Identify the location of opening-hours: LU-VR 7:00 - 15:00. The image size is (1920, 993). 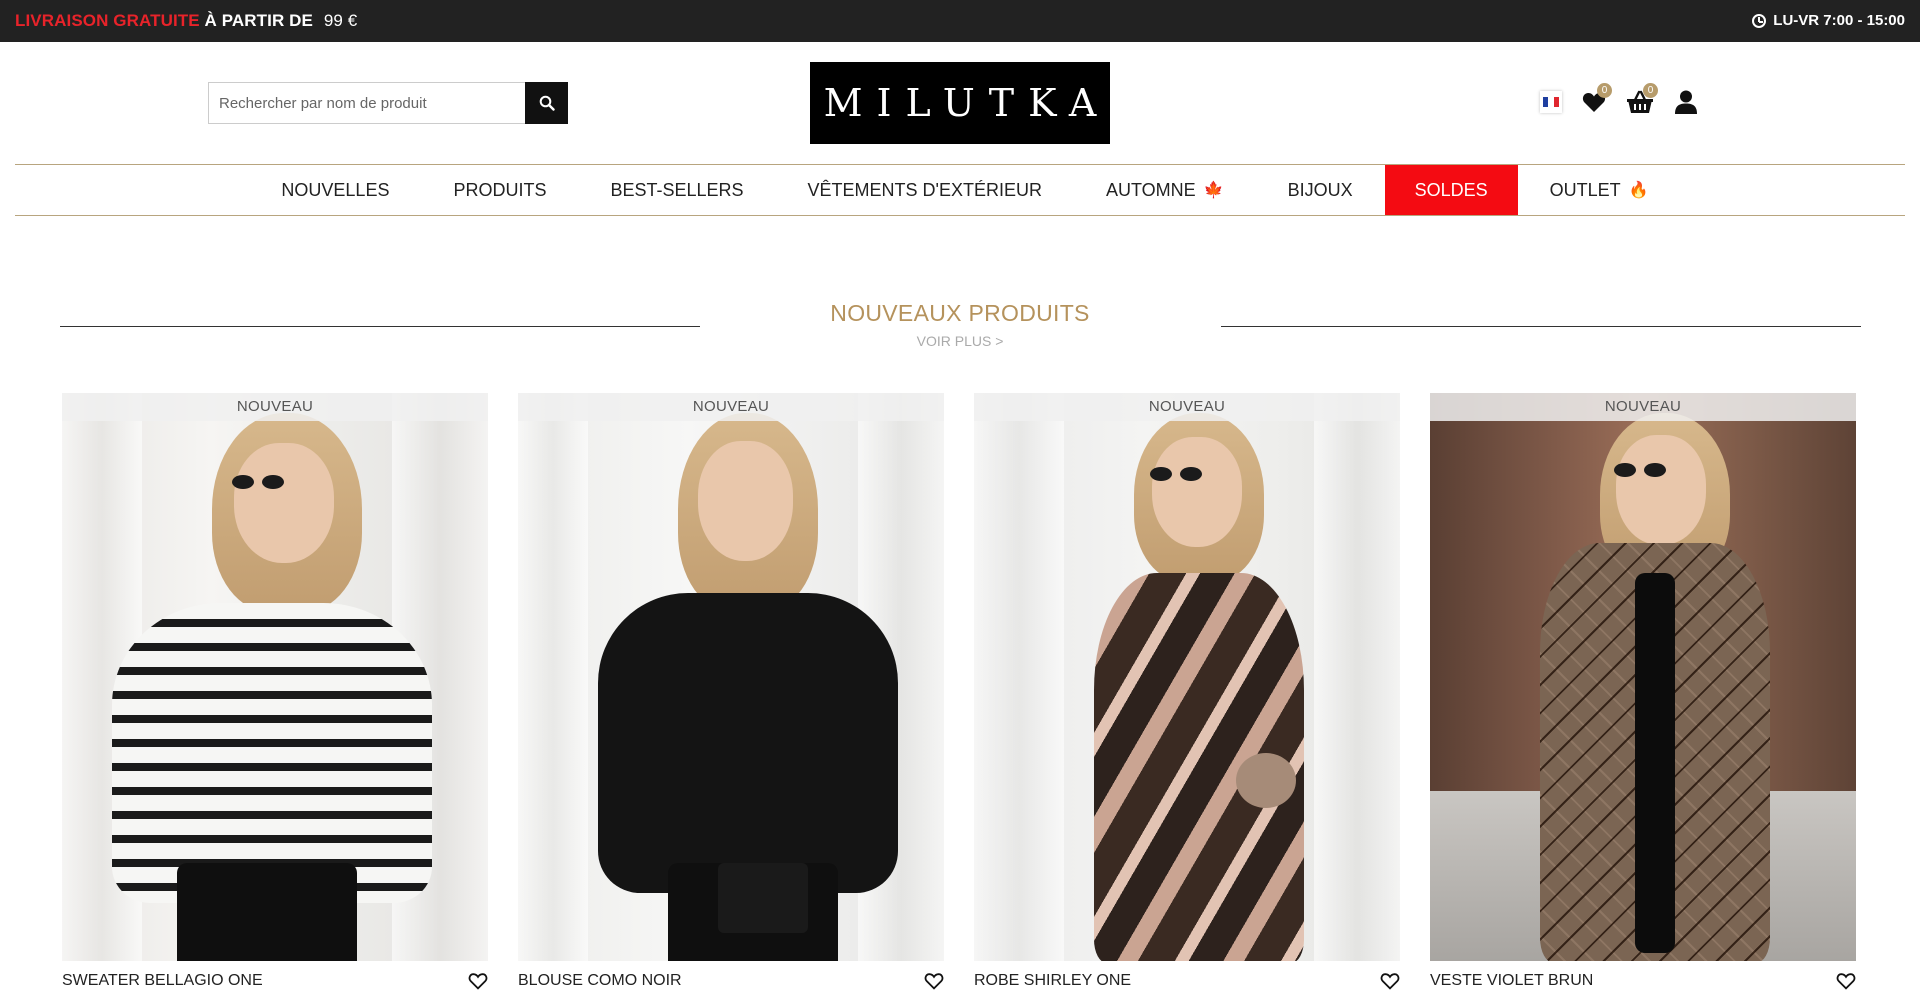
(1828, 20).